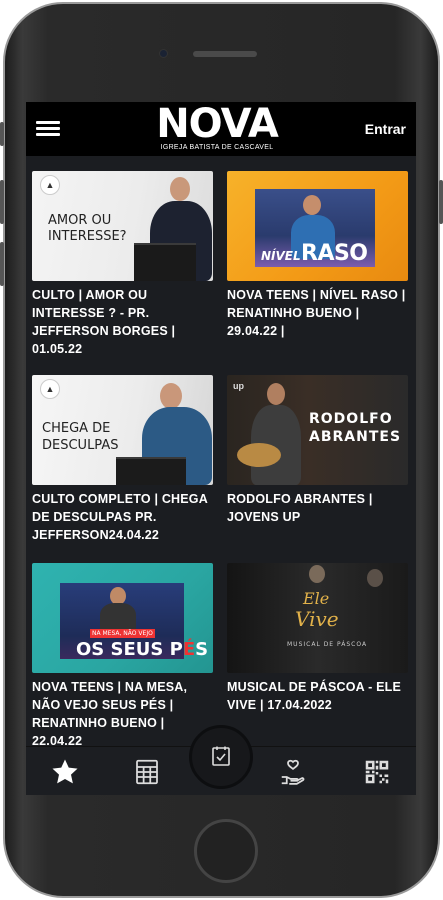 The width and height of the screenshot is (443, 900). Describe the element at coordinates (163, 53) in the screenshot. I see `front-camera` at that location.